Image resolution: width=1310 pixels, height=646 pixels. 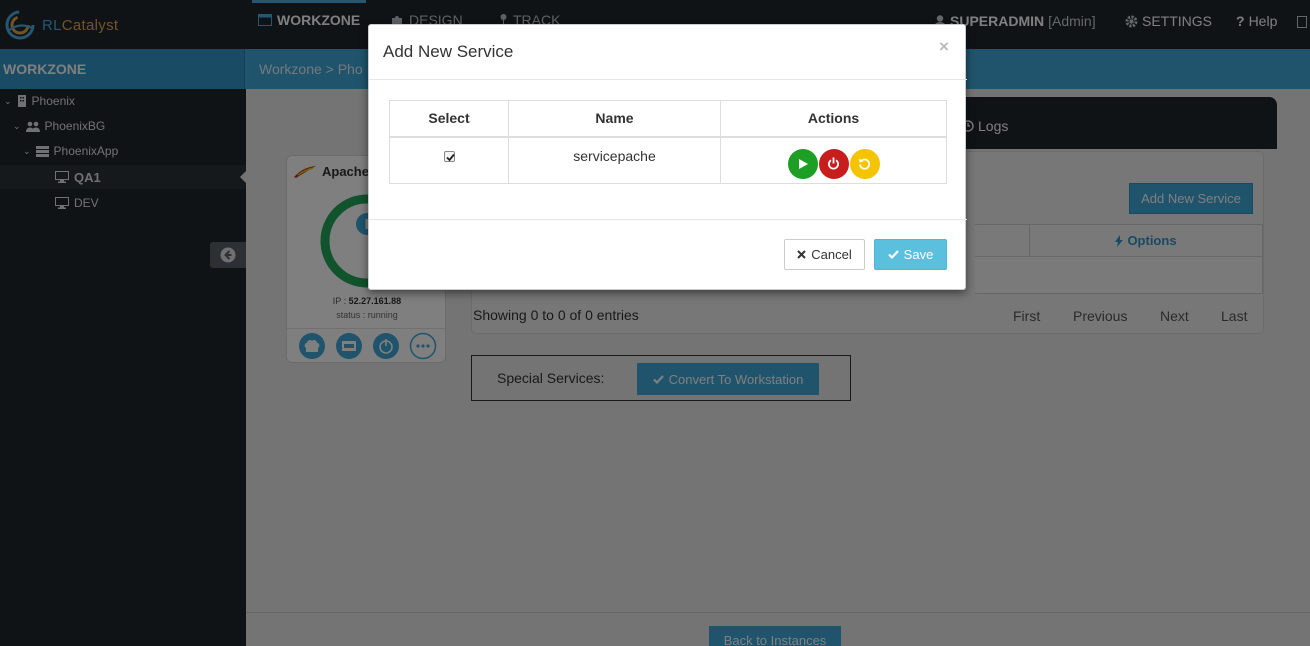 I want to click on close-icon: ×, so click(x=944, y=47).